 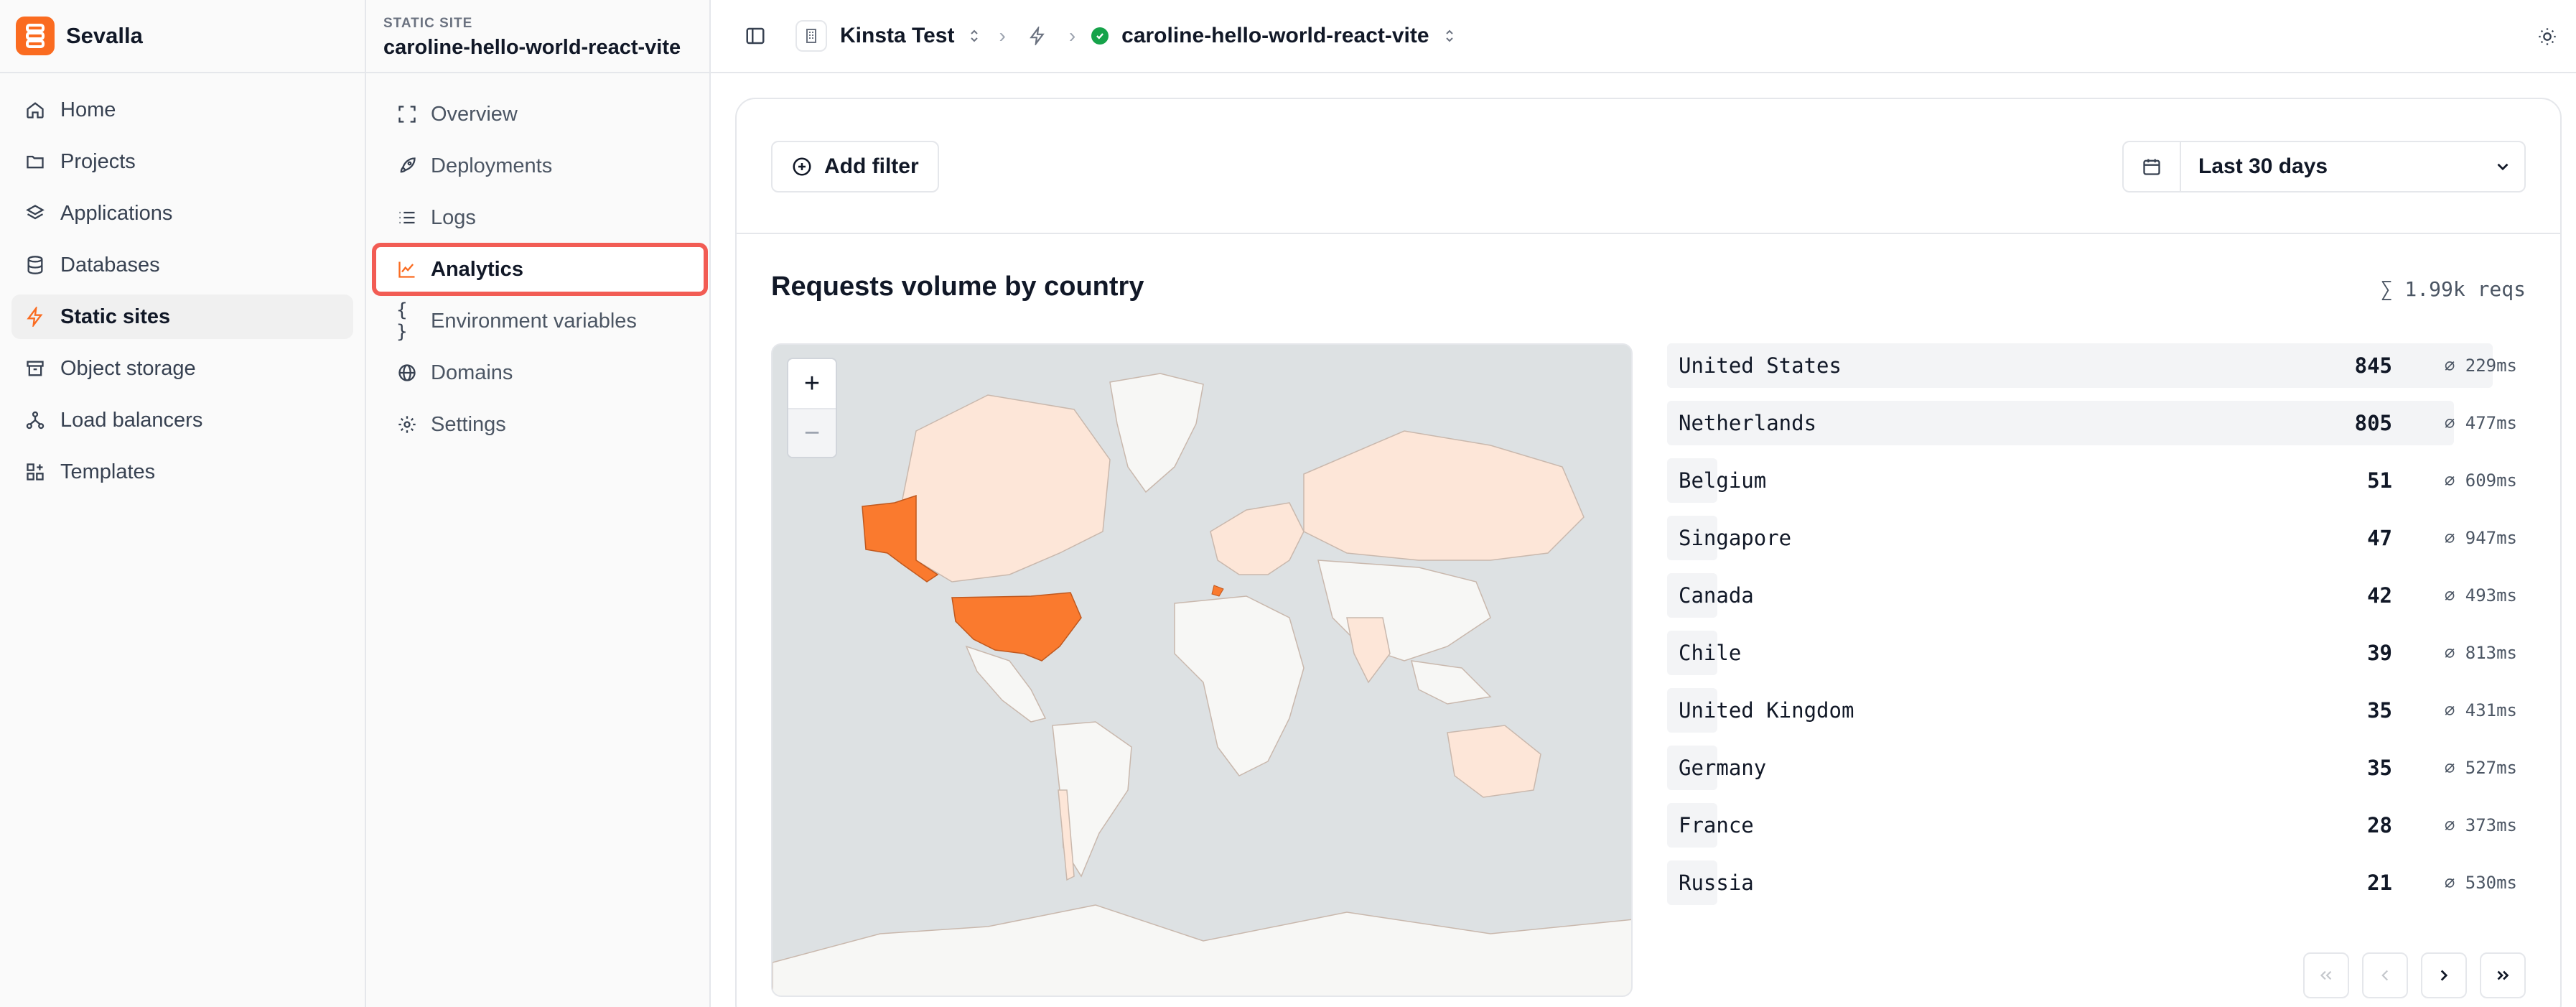 I want to click on country-row: United States 845 ⌀ 229ms, so click(x=2098, y=365).